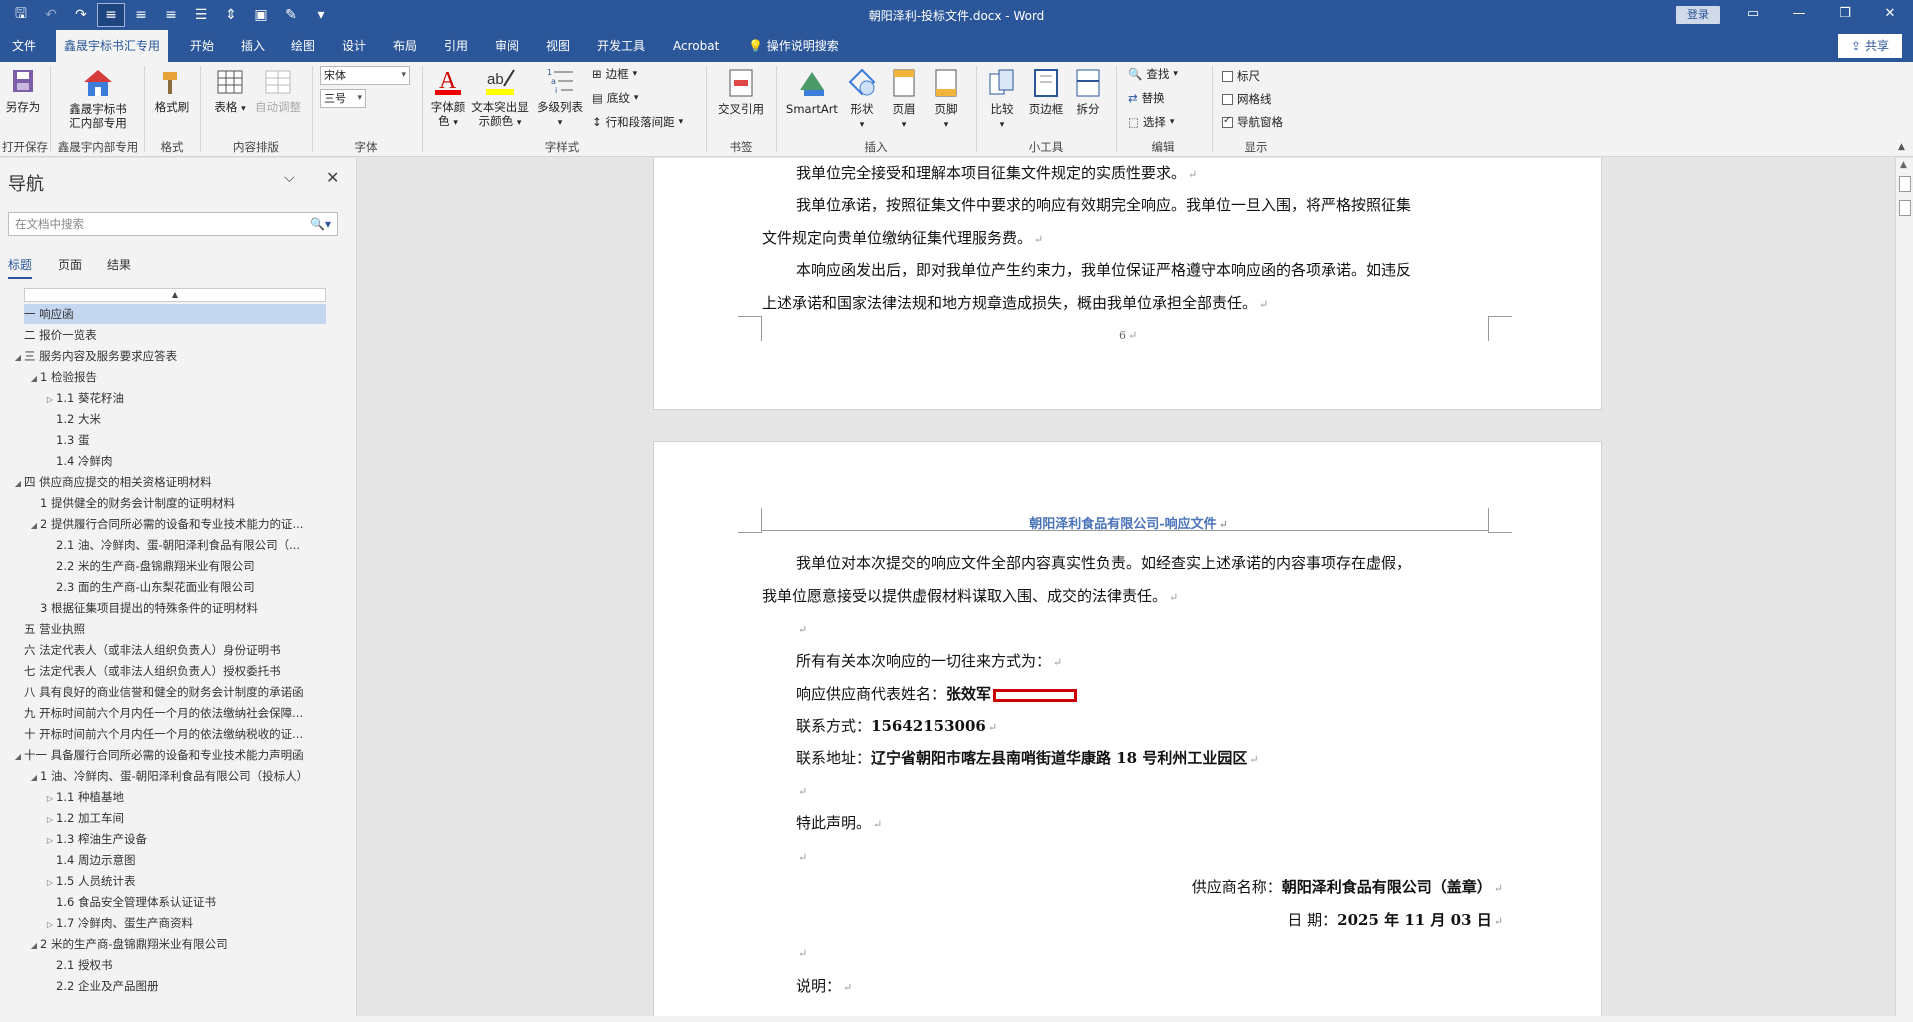 The width and height of the screenshot is (1913, 1022). Describe the element at coordinates (162, 587) in the screenshot. I see `nav-heading-item: 2.3 面的生产商-山东梨花面业有限公司` at that location.